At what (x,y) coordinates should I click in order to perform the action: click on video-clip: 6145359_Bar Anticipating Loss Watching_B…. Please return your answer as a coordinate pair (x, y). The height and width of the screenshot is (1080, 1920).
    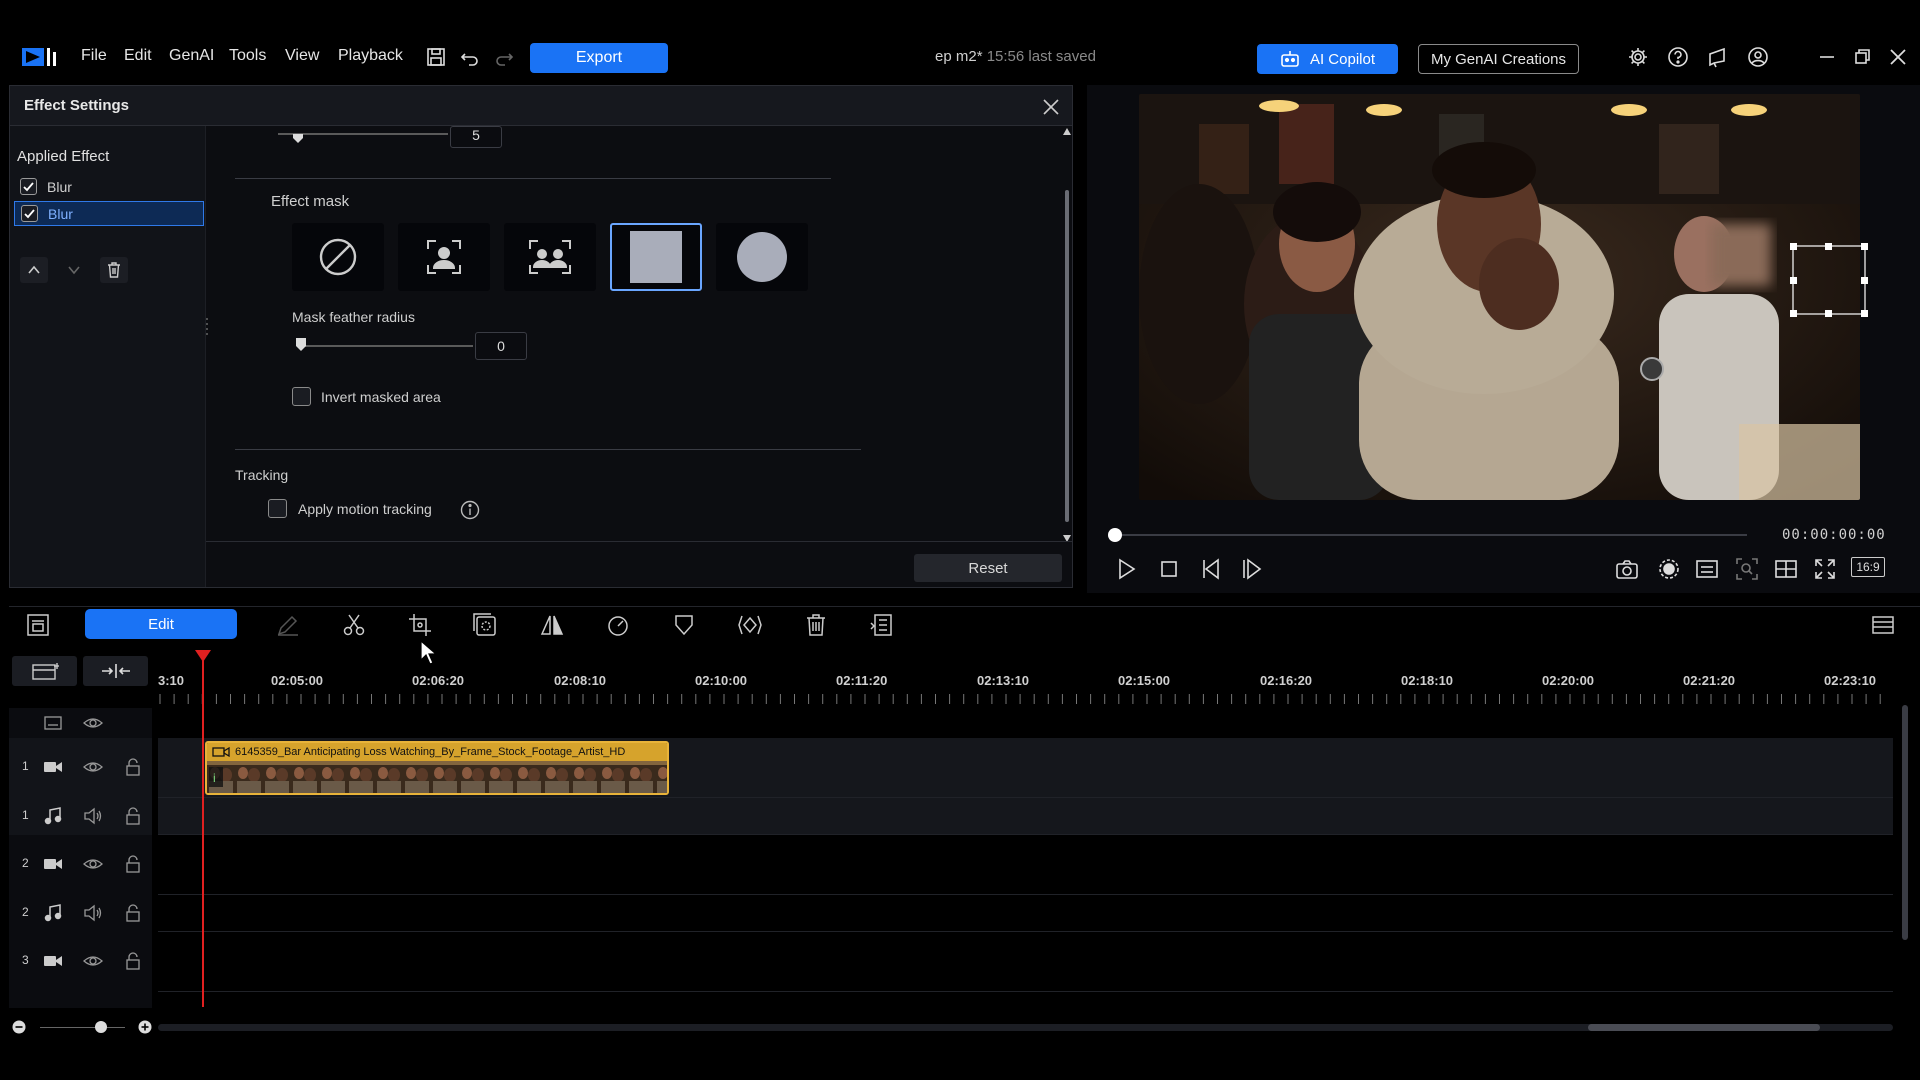
    Looking at the image, I should click on (437, 768).